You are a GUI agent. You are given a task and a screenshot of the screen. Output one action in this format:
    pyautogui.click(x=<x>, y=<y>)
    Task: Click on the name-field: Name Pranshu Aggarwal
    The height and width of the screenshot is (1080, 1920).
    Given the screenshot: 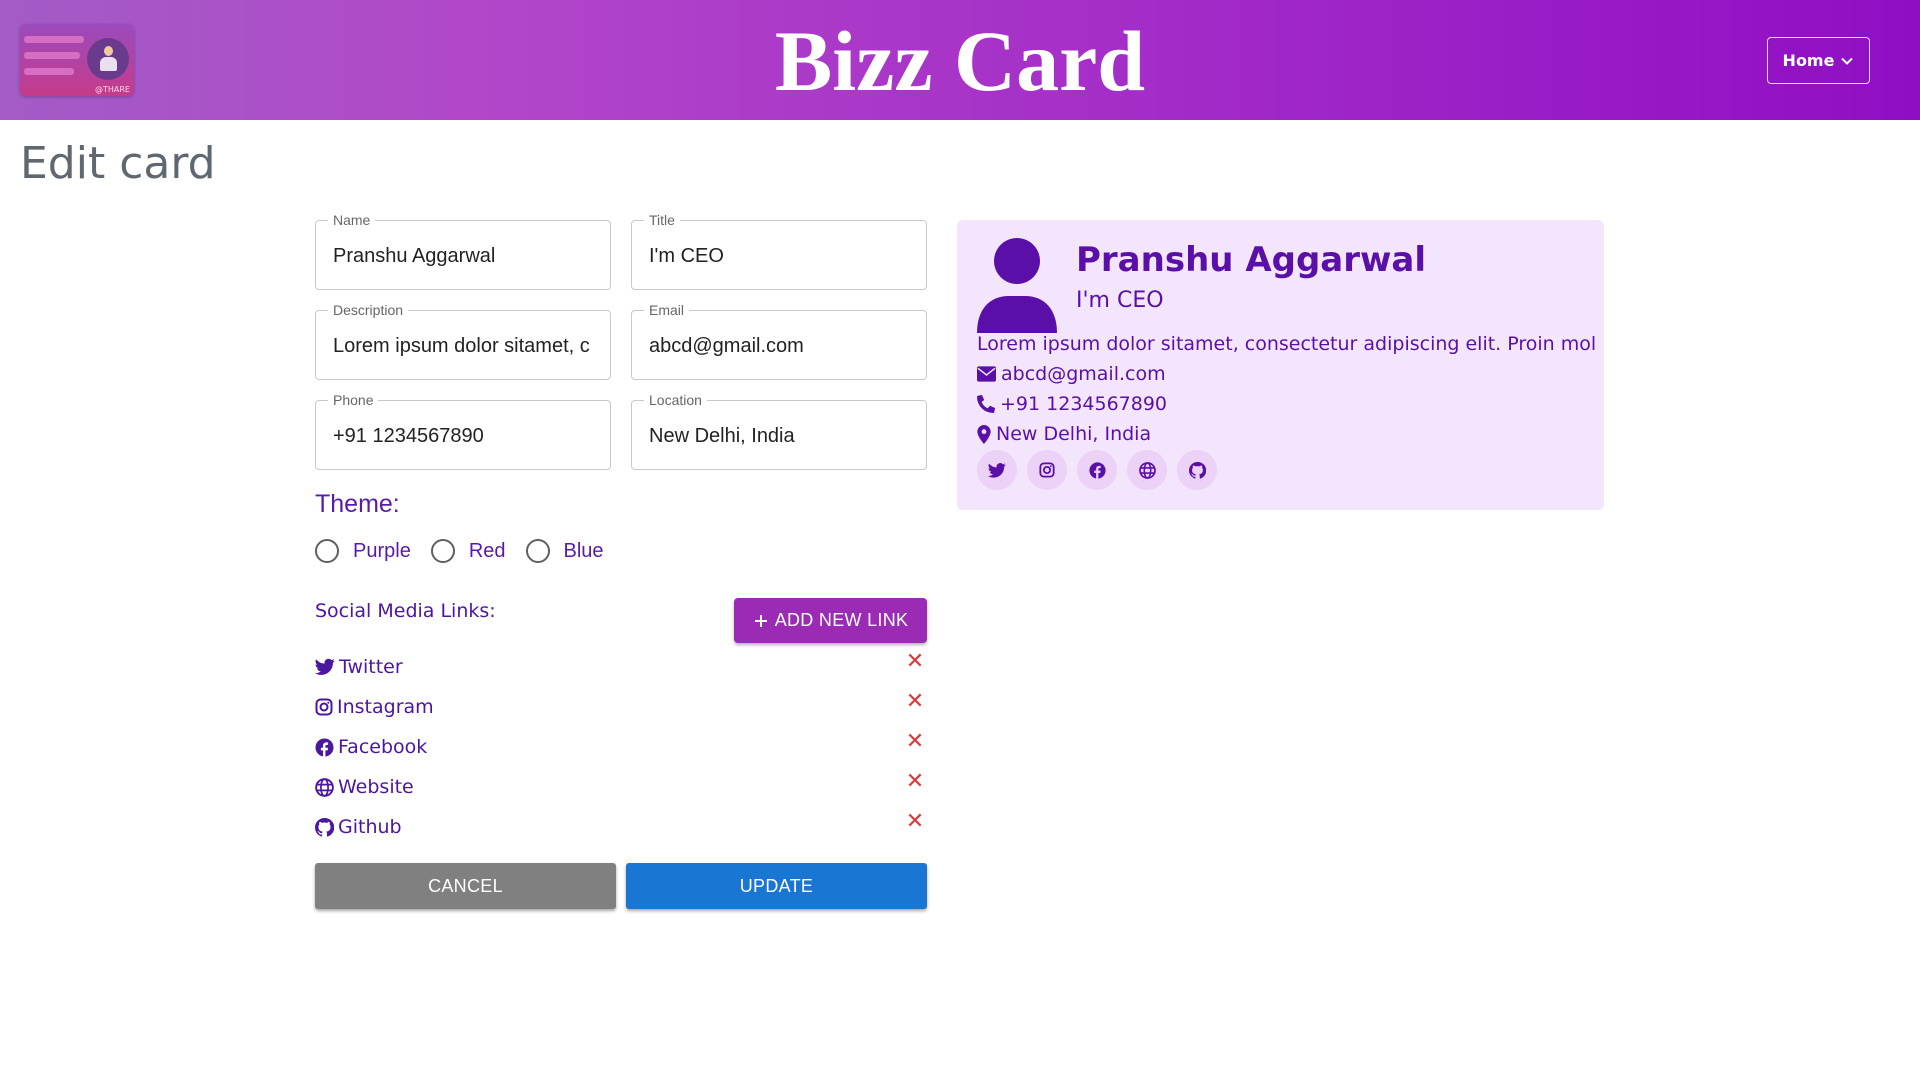 What is the action you would take?
    pyautogui.click(x=463, y=251)
    